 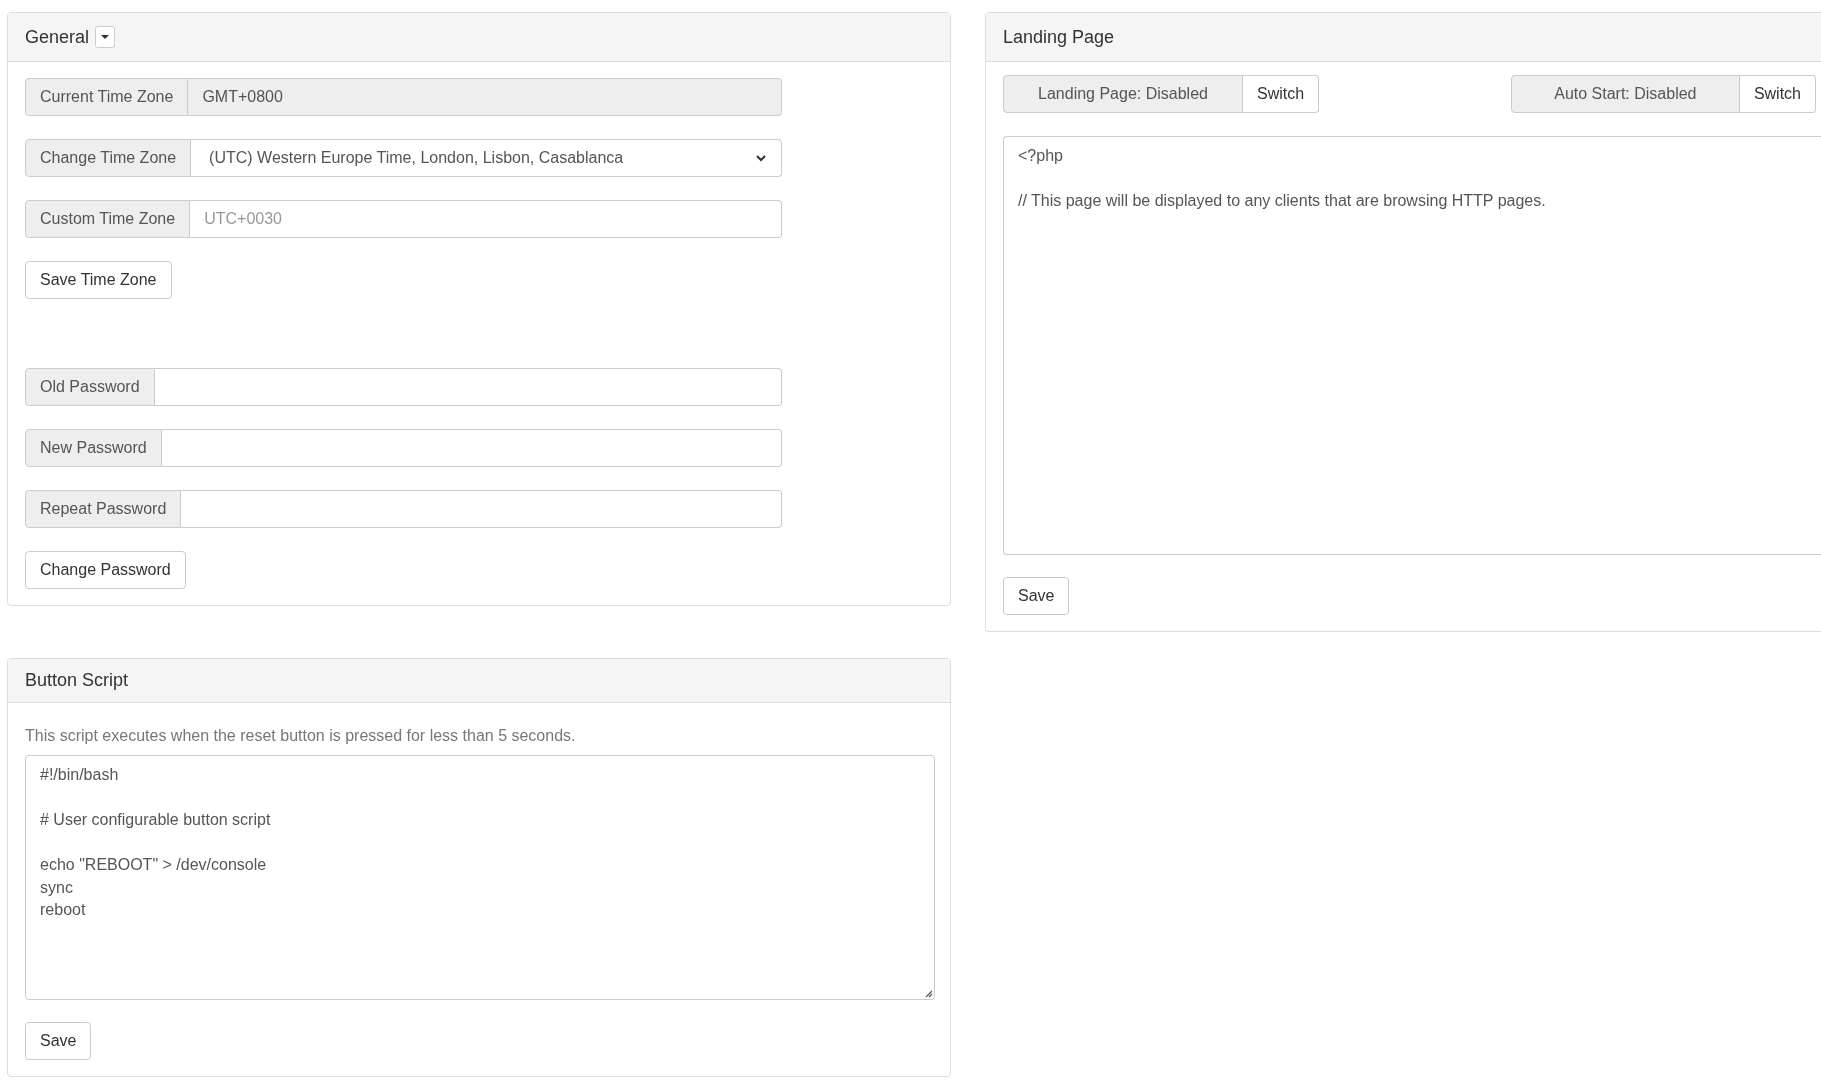 I want to click on field-label: Change Time Zone, so click(x=108, y=158).